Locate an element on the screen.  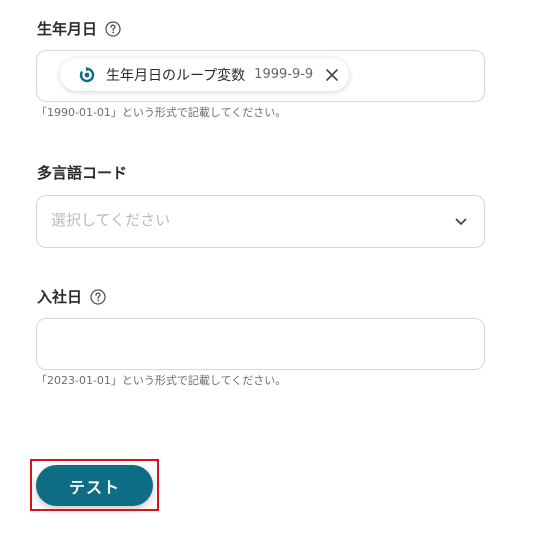
join-date-label: 入社日 is located at coordinates (71, 297).